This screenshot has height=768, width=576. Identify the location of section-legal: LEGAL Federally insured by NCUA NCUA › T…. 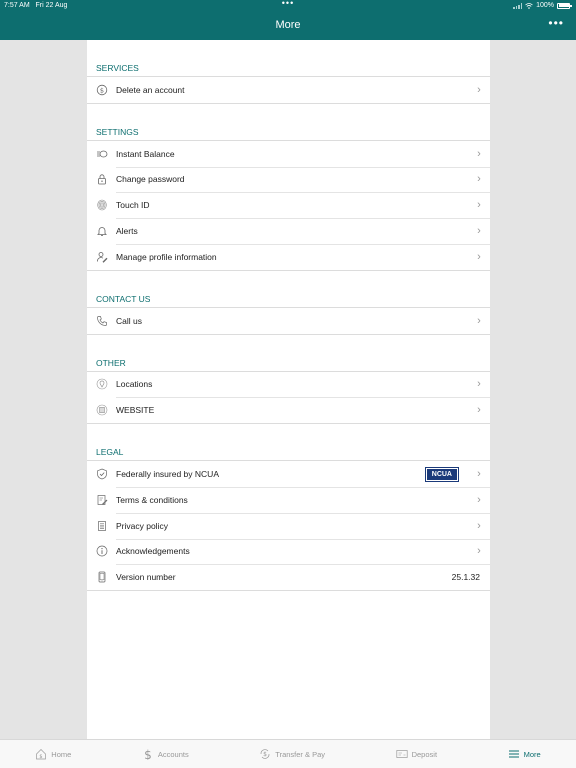
(288, 518).